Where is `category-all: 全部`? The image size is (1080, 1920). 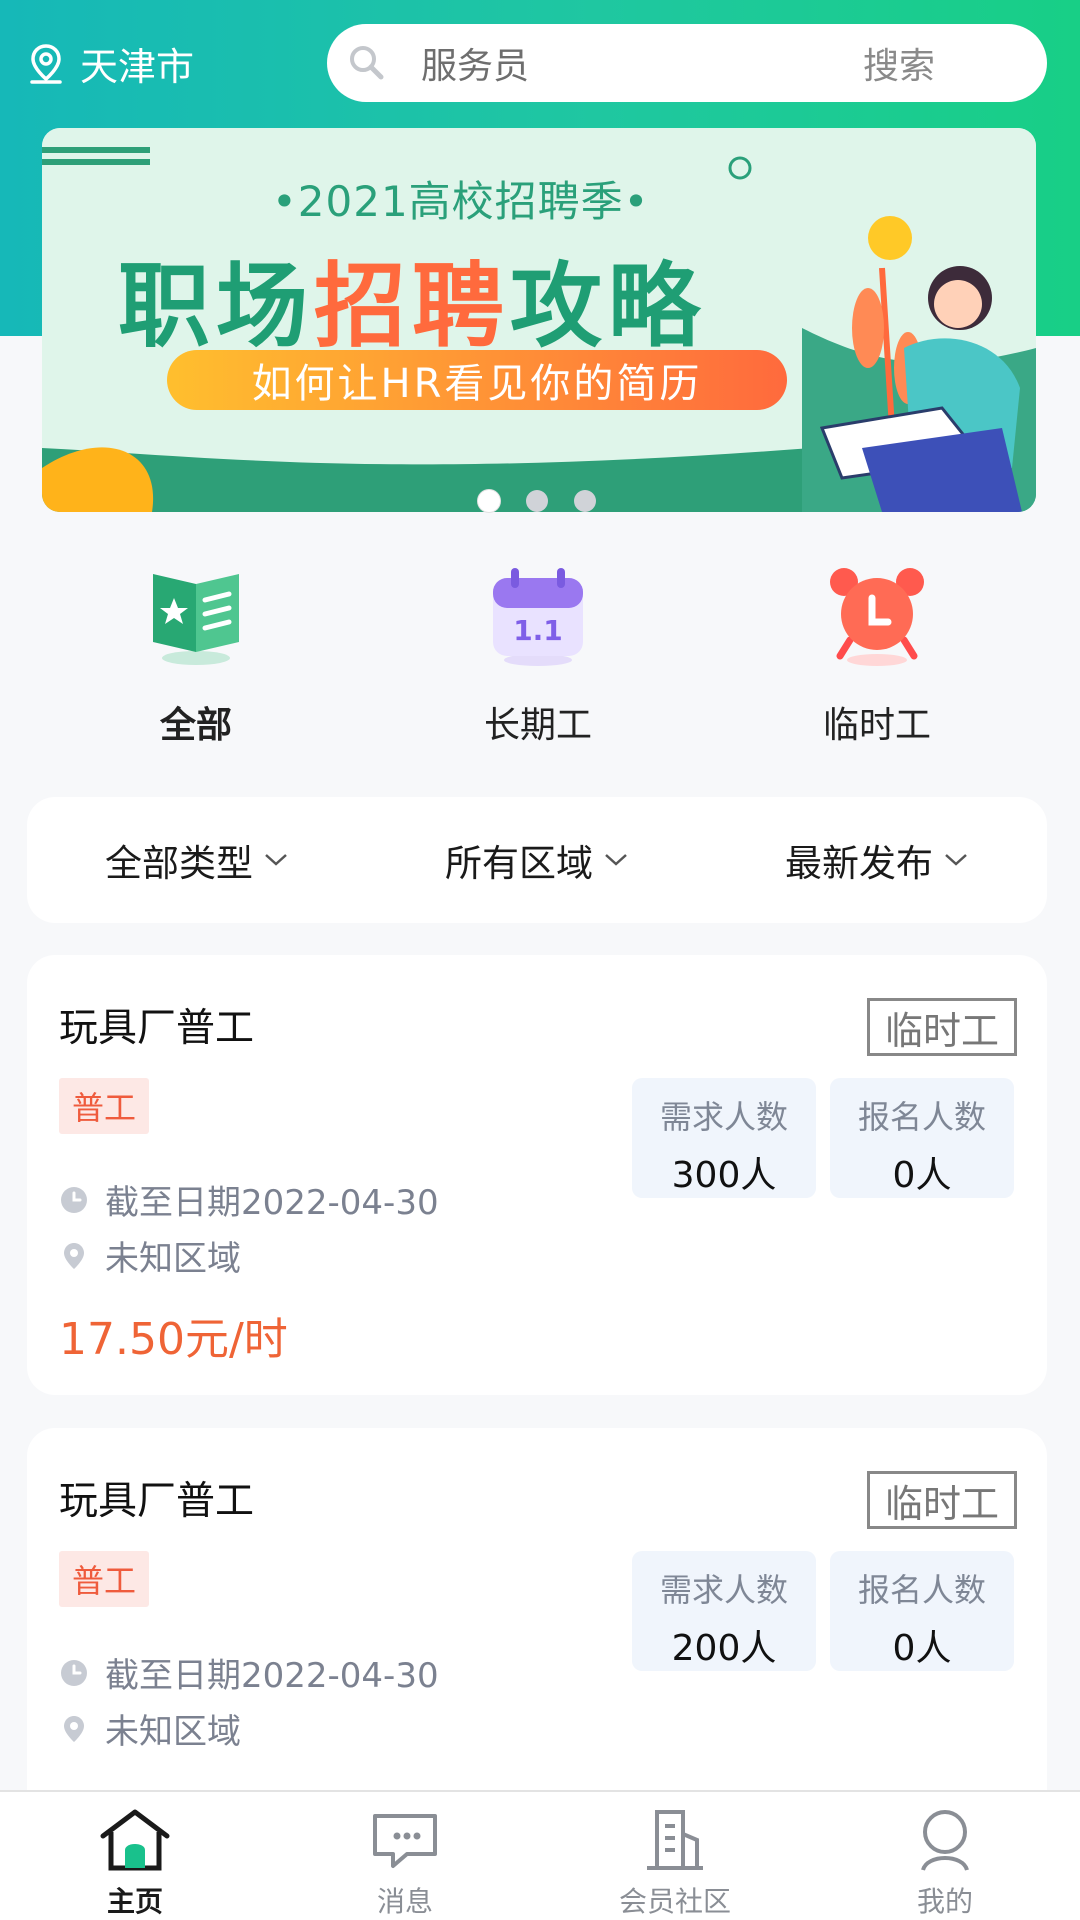
category-all: 全部 is located at coordinates (196, 654).